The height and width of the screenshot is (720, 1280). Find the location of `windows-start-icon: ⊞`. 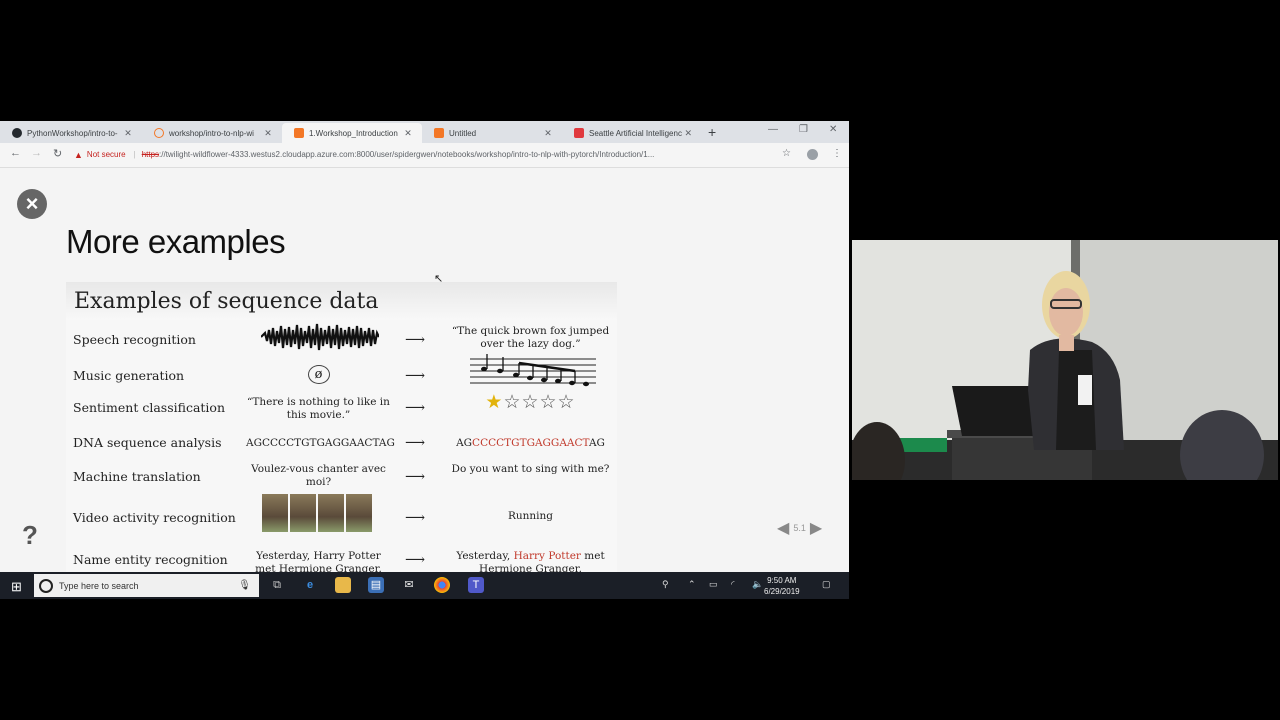

windows-start-icon: ⊞ is located at coordinates (16, 587).